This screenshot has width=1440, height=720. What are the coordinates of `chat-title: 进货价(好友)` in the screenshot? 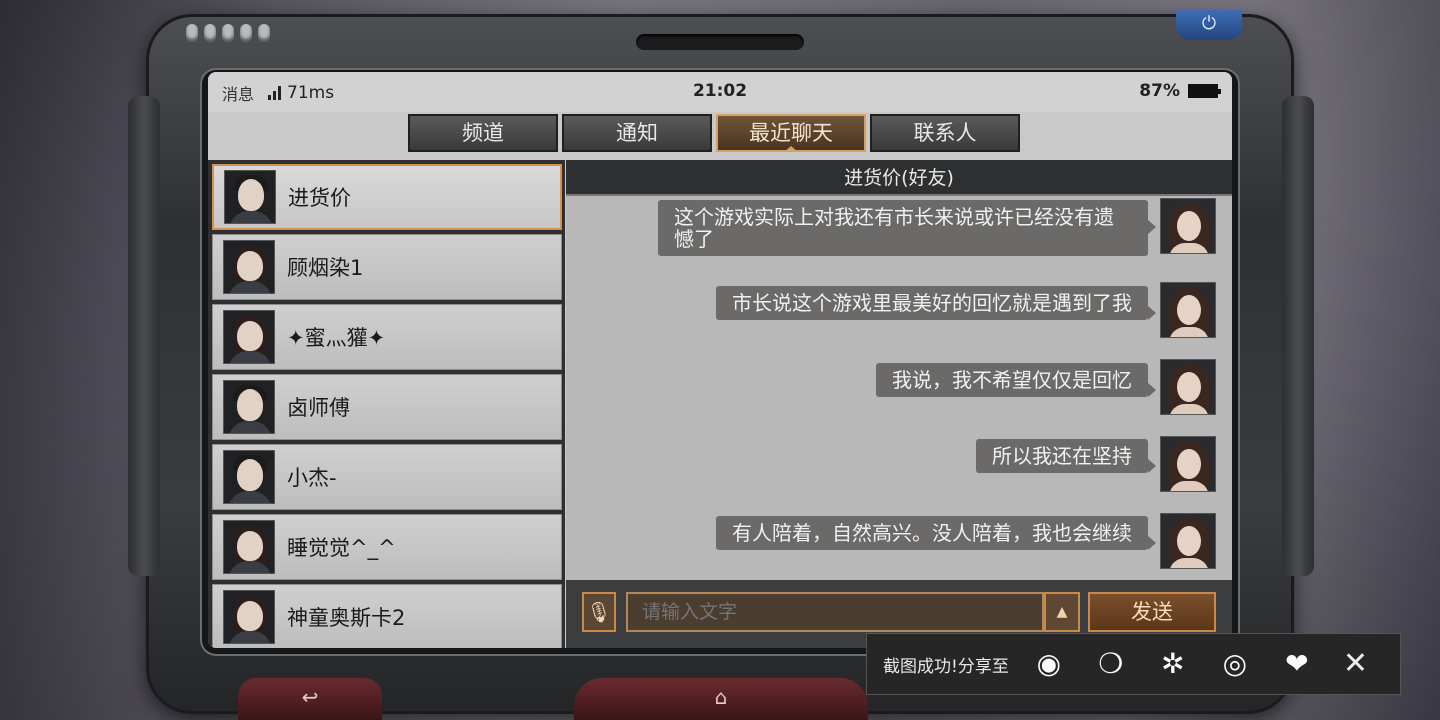 It's located at (899, 178).